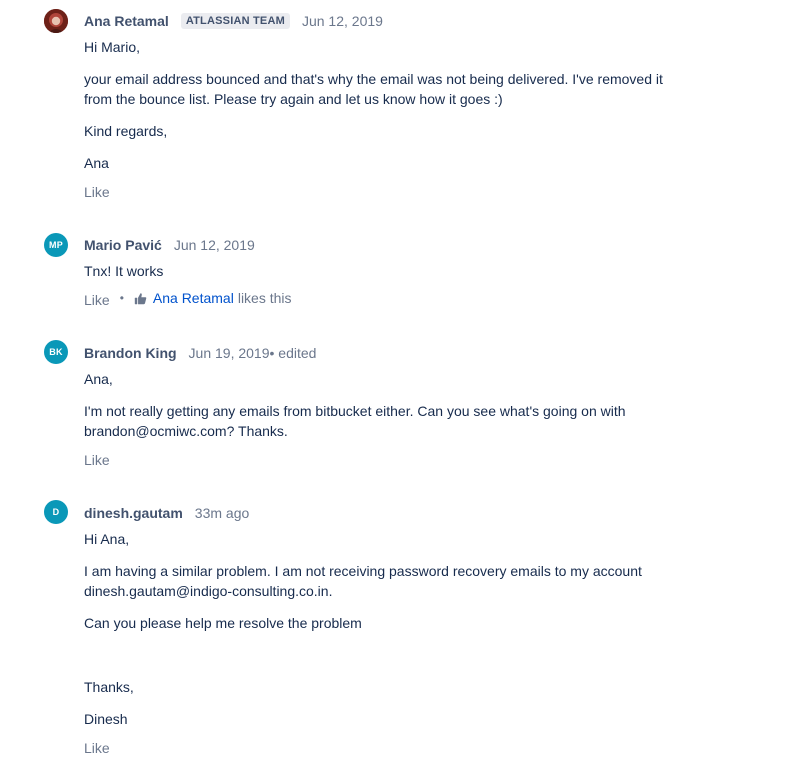 This screenshot has height=757, width=795. I want to click on user-photo-icon, so click(56, 21).